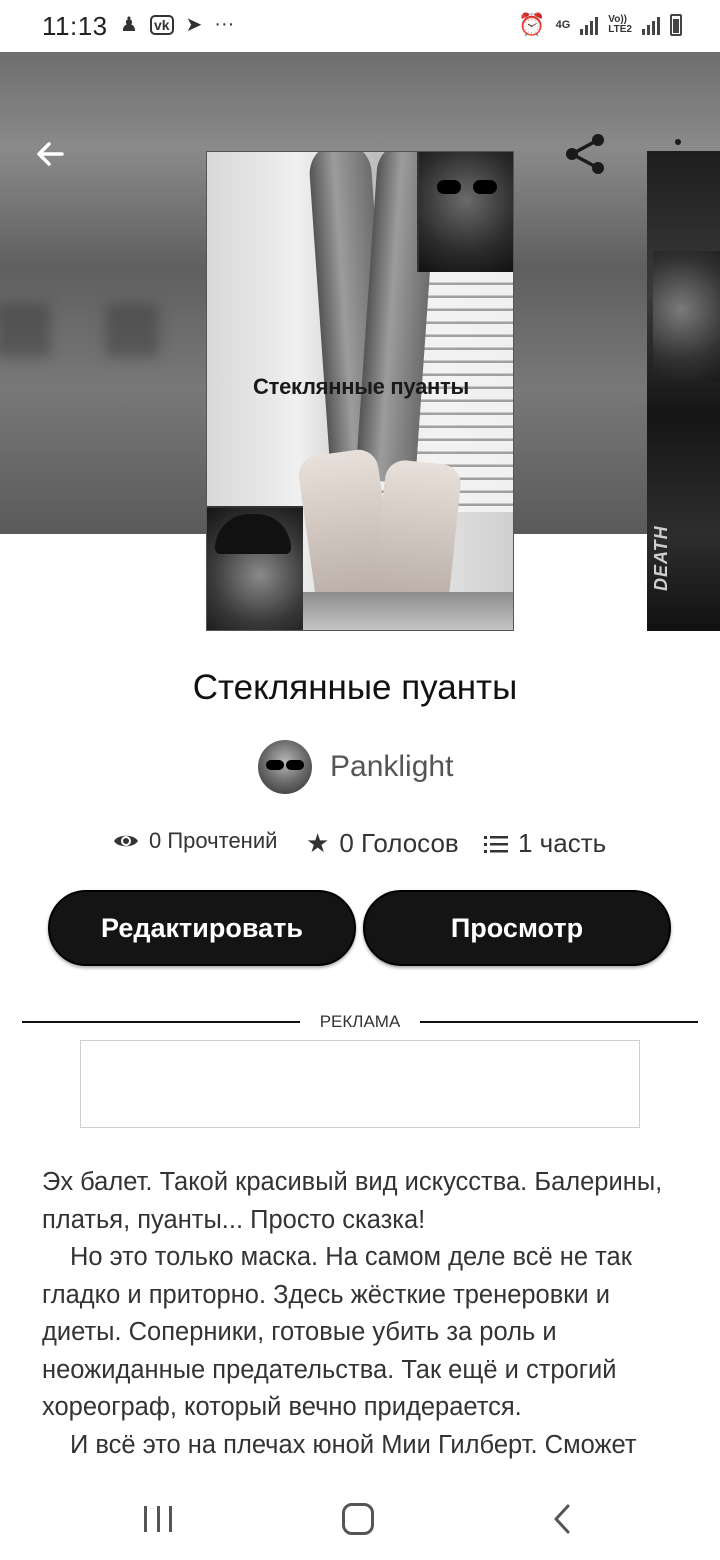  Describe the element at coordinates (126, 841) in the screenshot. I see `eye-icon` at that location.